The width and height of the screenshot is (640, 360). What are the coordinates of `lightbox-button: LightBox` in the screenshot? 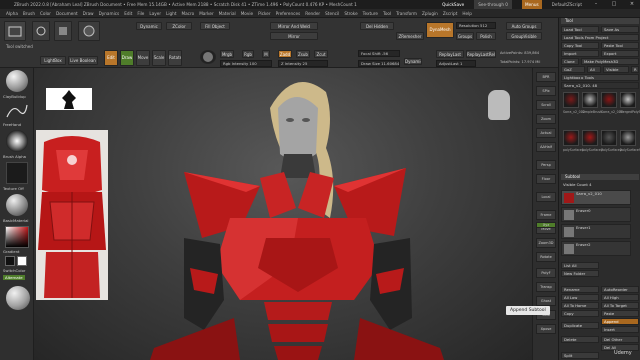 It's located at (53, 60).